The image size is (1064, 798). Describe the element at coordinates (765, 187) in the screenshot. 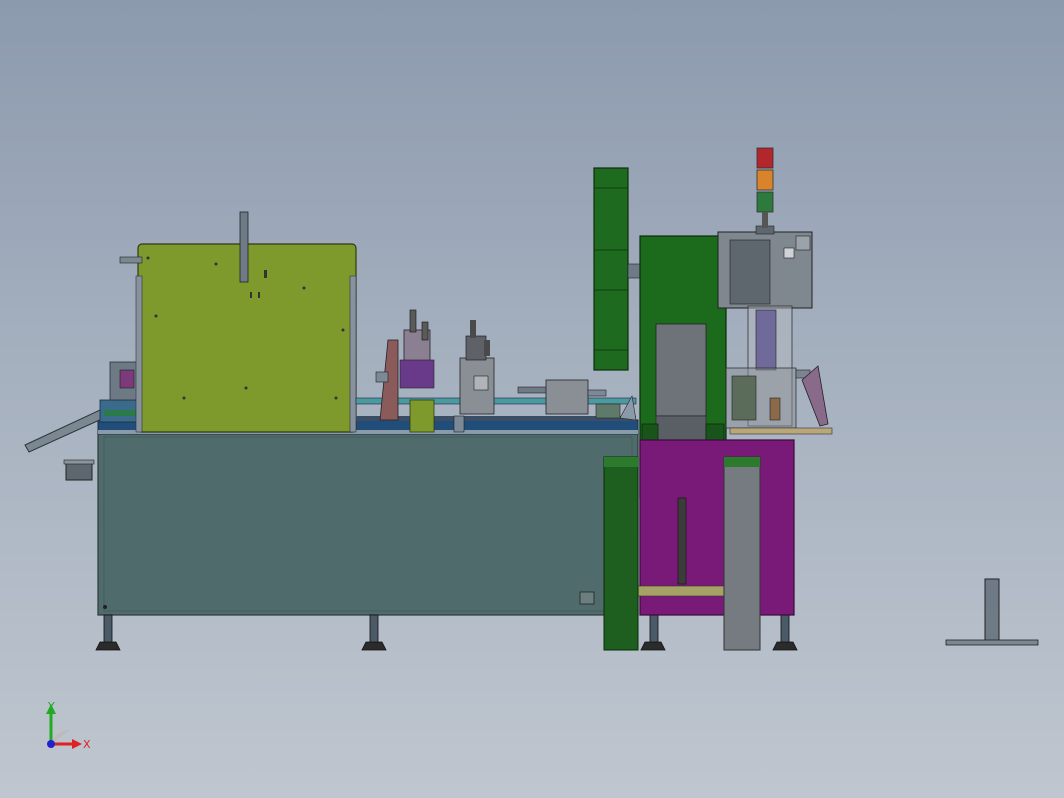

I see `signal-tower` at that location.